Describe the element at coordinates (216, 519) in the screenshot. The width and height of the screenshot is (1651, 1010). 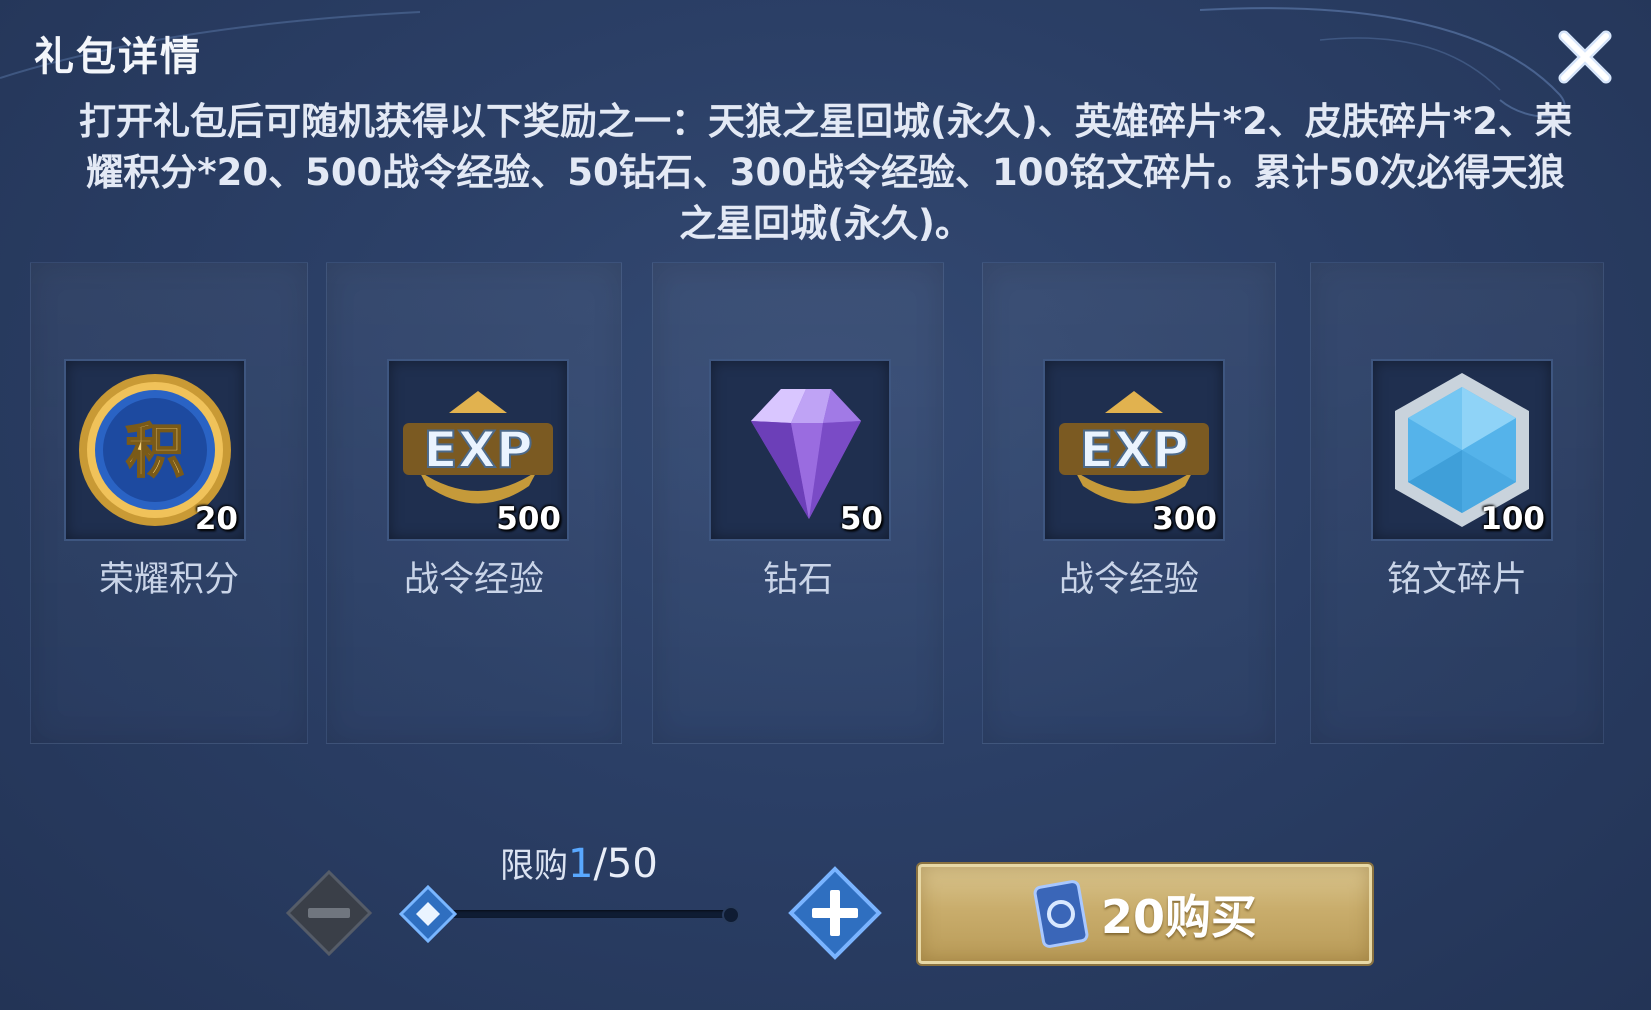
I see `reward-count: 20` at that location.